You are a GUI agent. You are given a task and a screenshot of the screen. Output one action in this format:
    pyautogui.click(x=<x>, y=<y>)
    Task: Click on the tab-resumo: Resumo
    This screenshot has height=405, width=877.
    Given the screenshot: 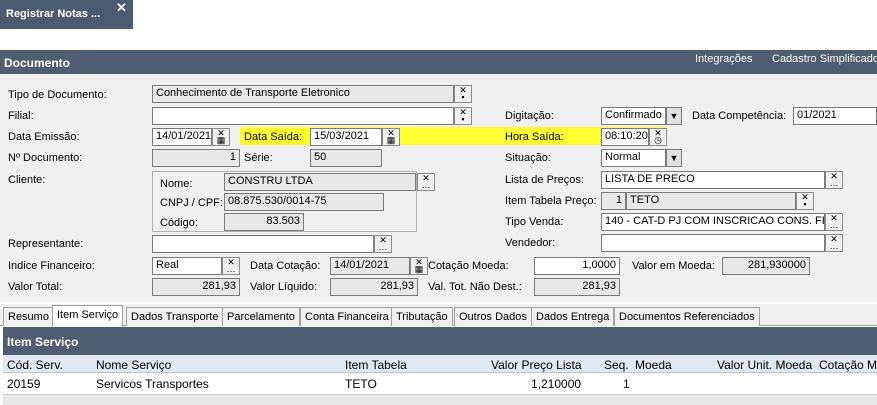 What is the action you would take?
    pyautogui.click(x=28, y=316)
    